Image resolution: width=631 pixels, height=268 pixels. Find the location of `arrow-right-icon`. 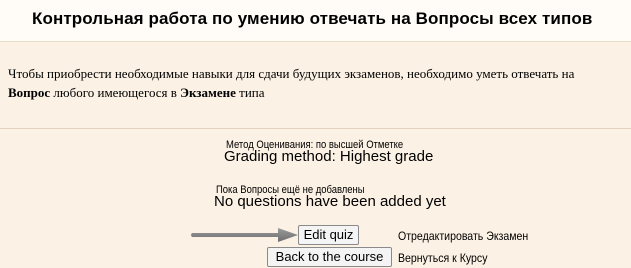

arrow-right-icon is located at coordinates (244, 235).